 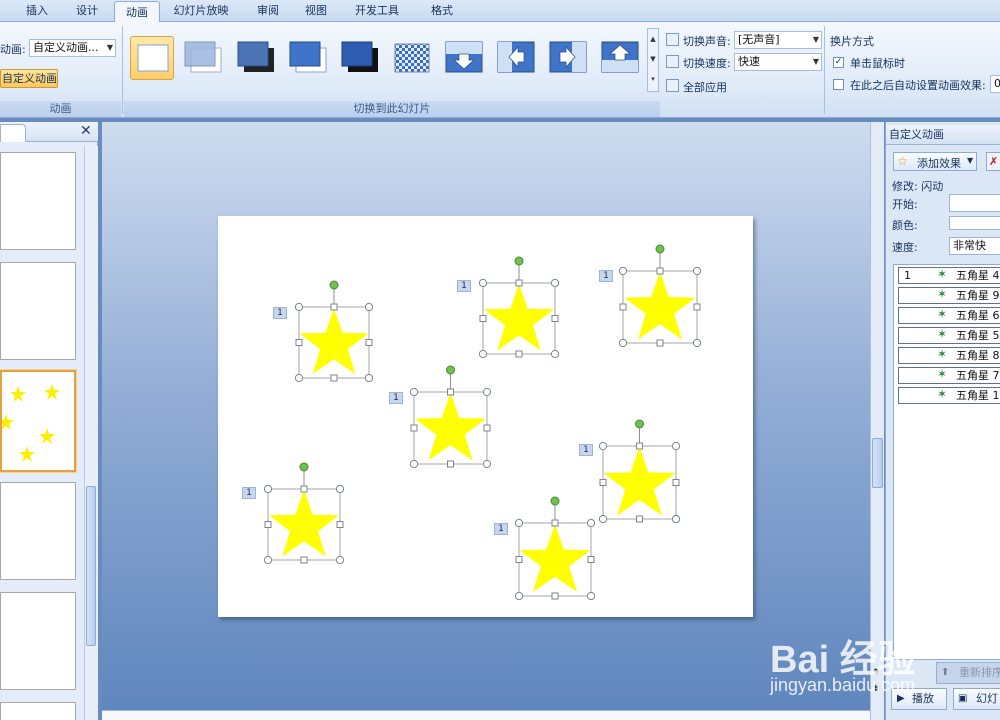 What do you see at coordinates (87, 11) in the screenshot?
I see `tab-design: 设计` at bounding box center [87, 11].